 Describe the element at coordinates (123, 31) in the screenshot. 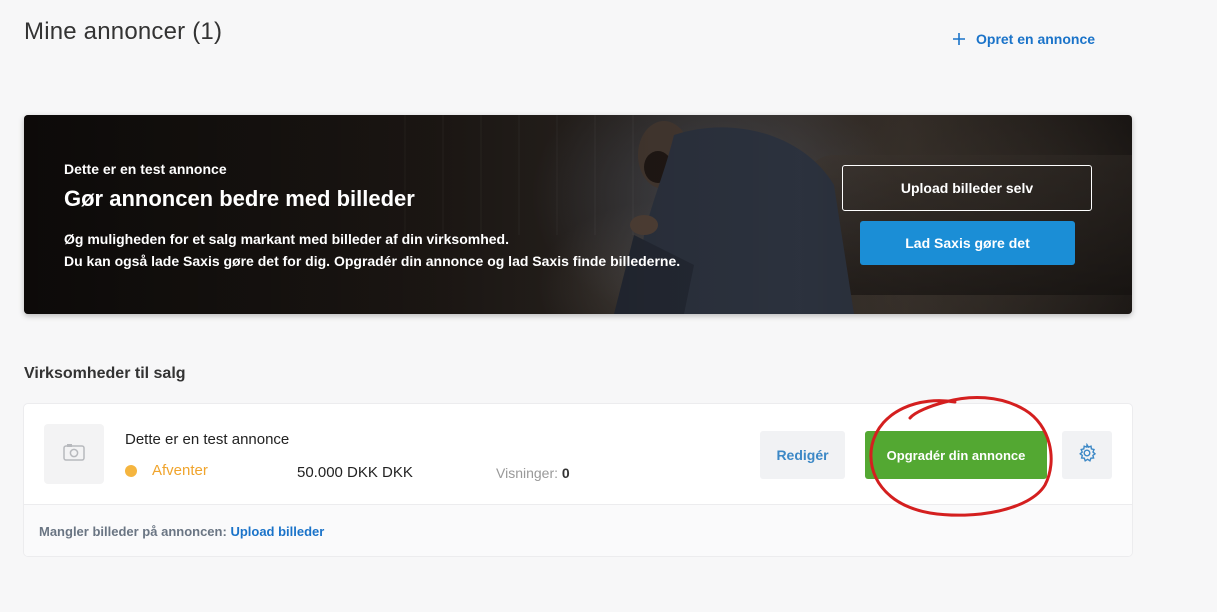

I see `page-title: Mine annoncer (1)` at that location.